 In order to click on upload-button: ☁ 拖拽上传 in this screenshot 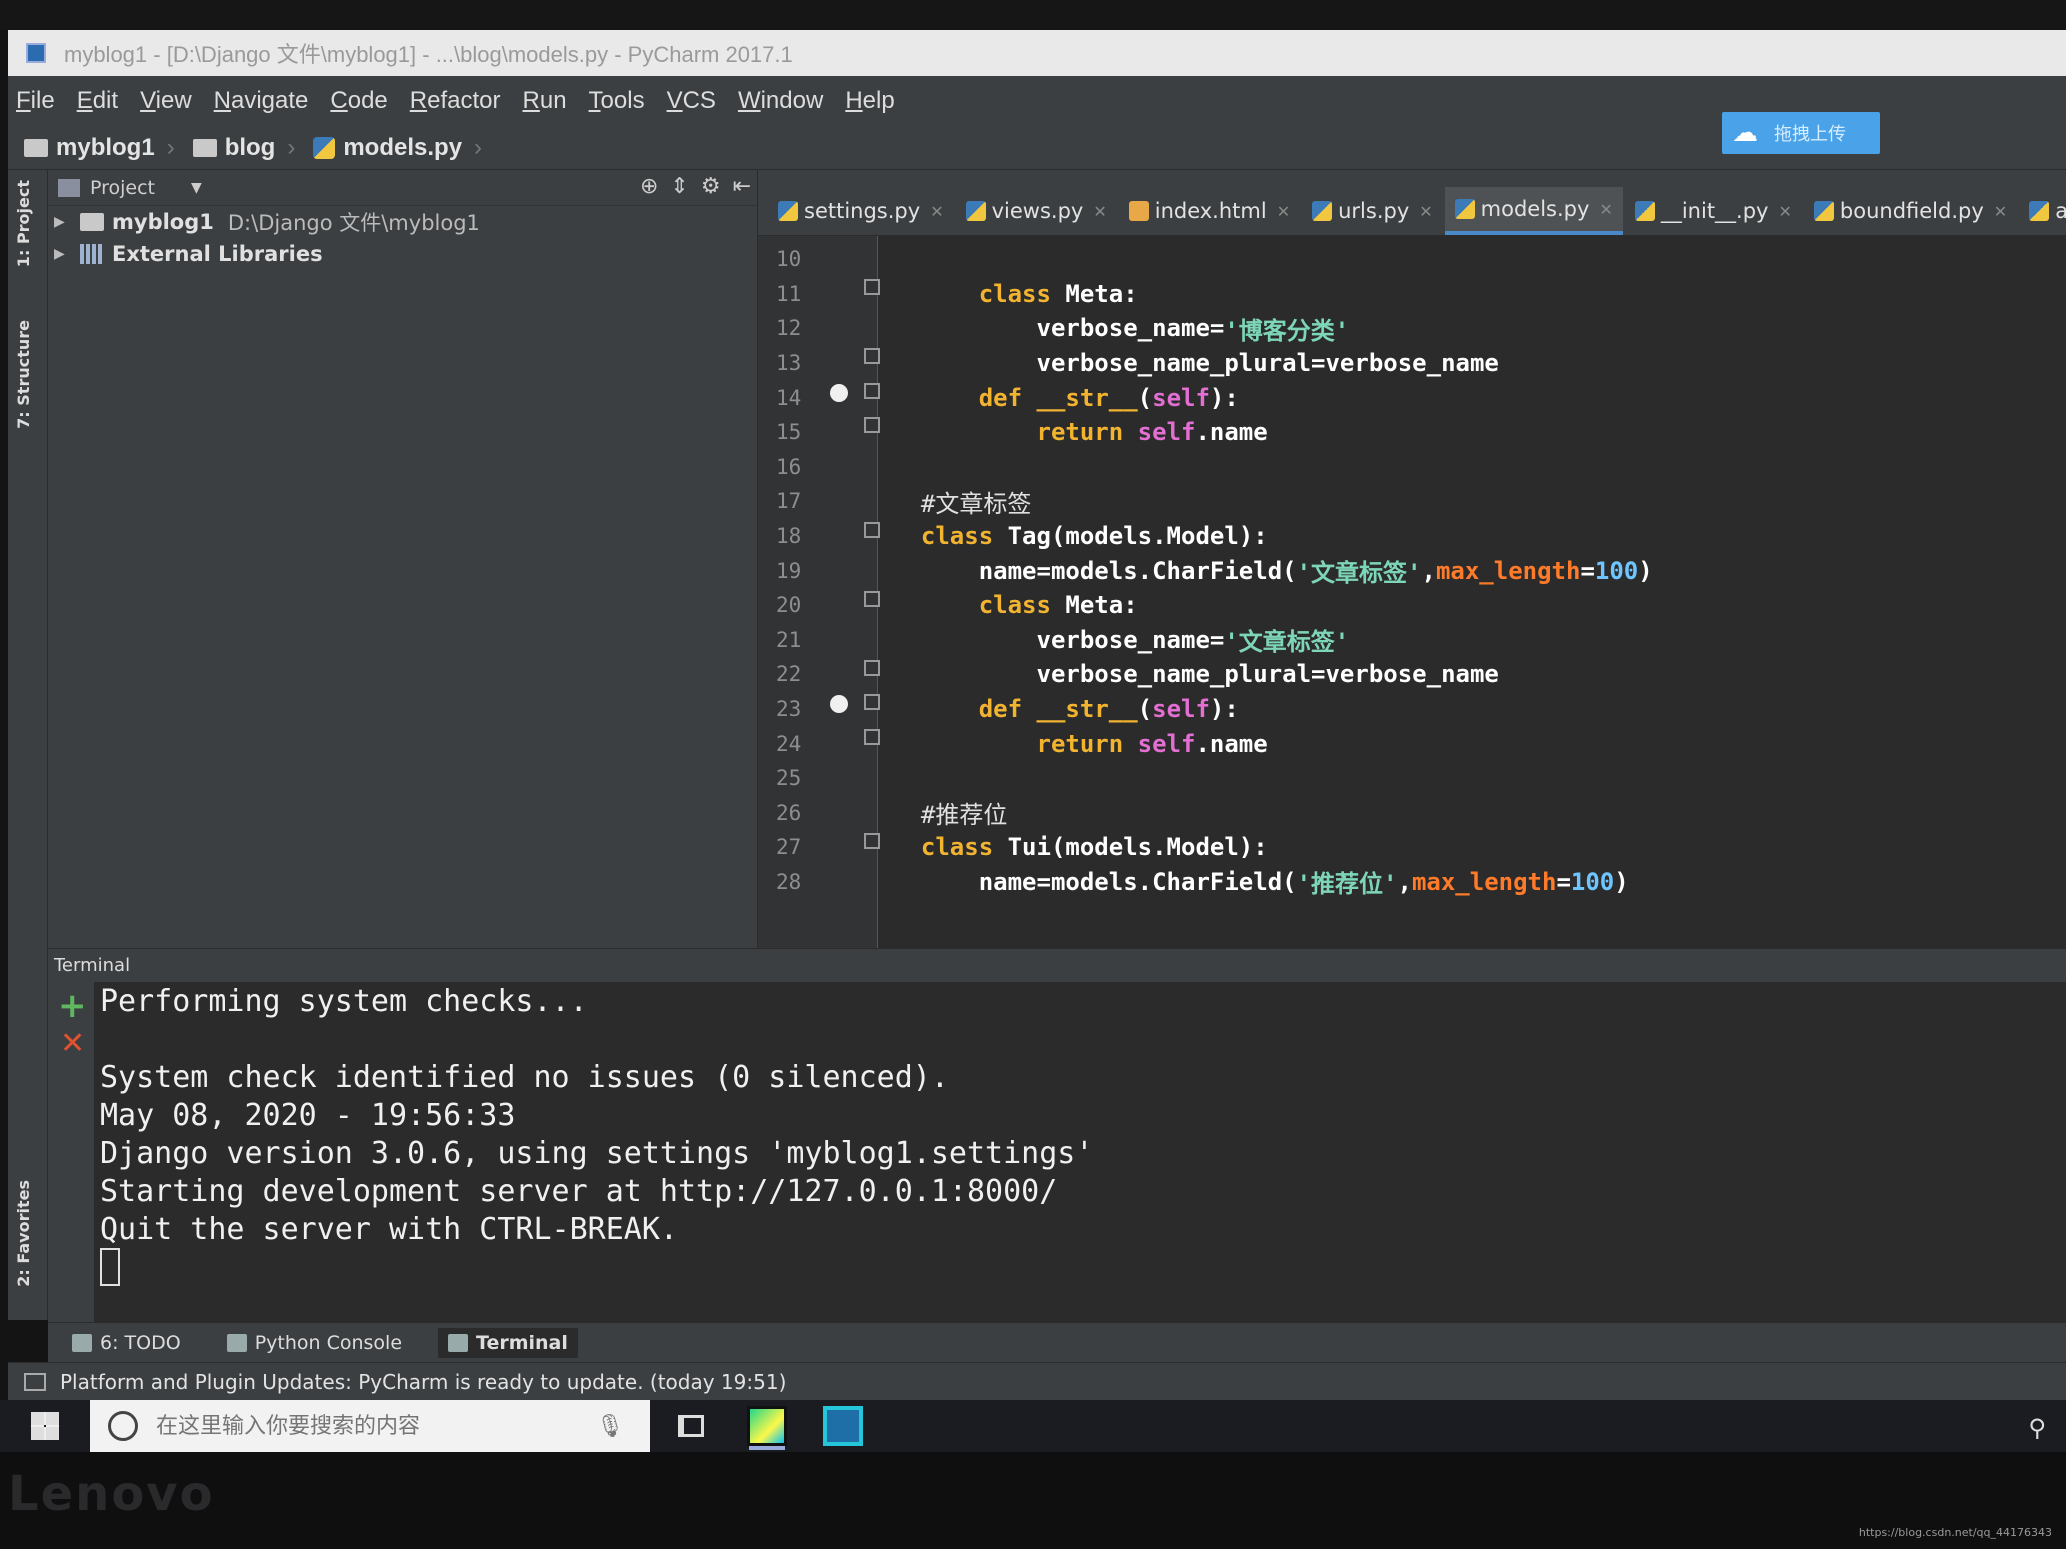, I will do `click(1801, 133)`.